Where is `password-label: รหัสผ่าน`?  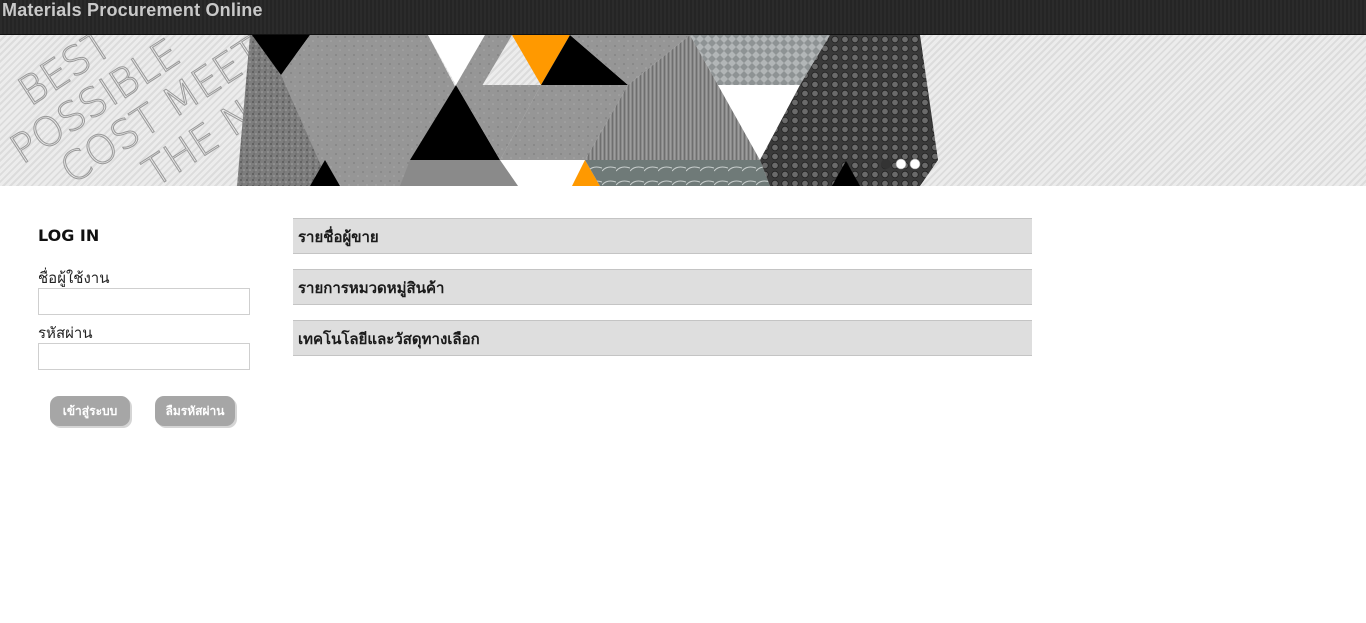 password-label: รหัสผ่าน is located at coordinates (65, 333).